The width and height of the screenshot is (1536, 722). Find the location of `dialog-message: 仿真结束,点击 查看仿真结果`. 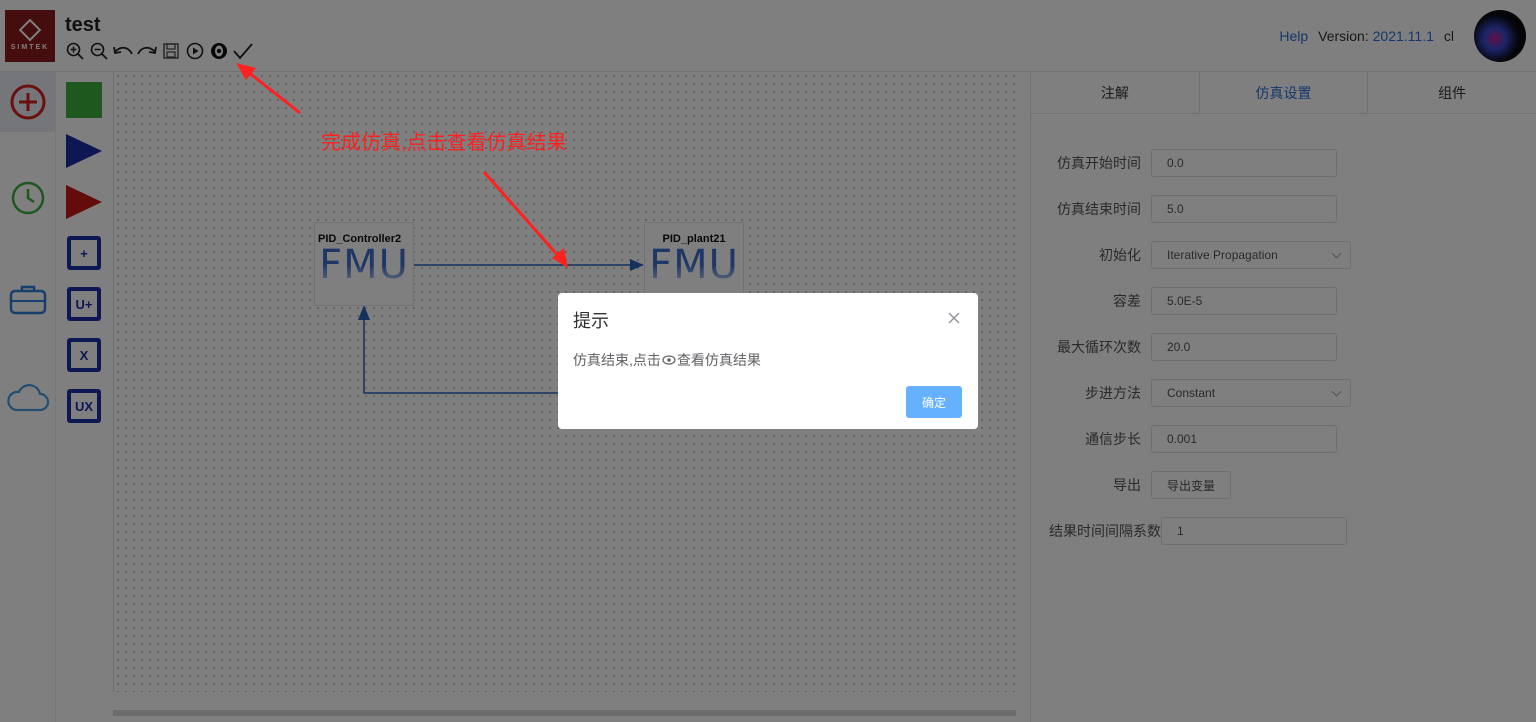

dialog-message: 仿真结束,点击 查看仿真结果 is located at coordinates (667, 360).